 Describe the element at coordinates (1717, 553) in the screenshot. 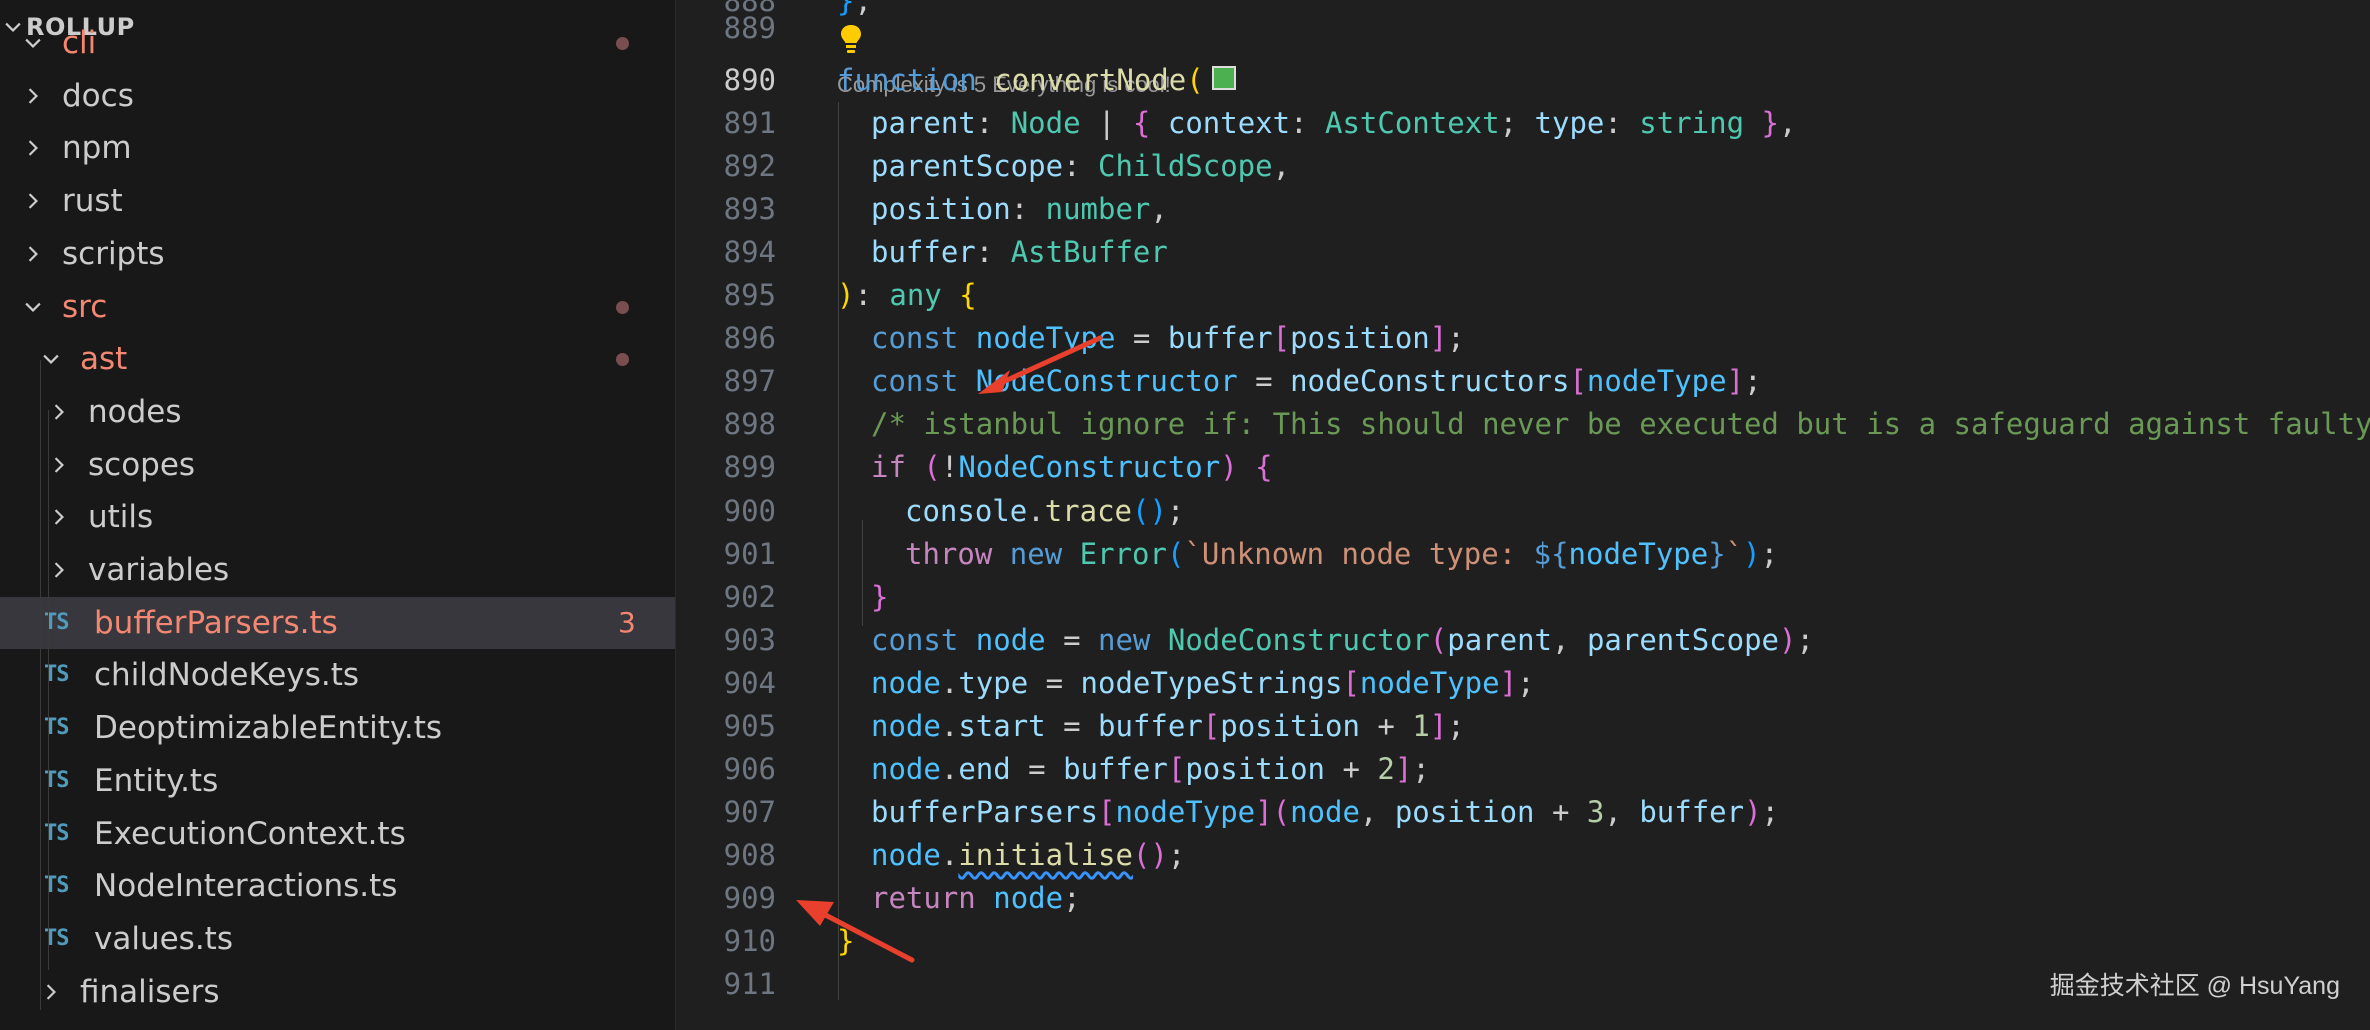

I see `code-token: }` at that location.